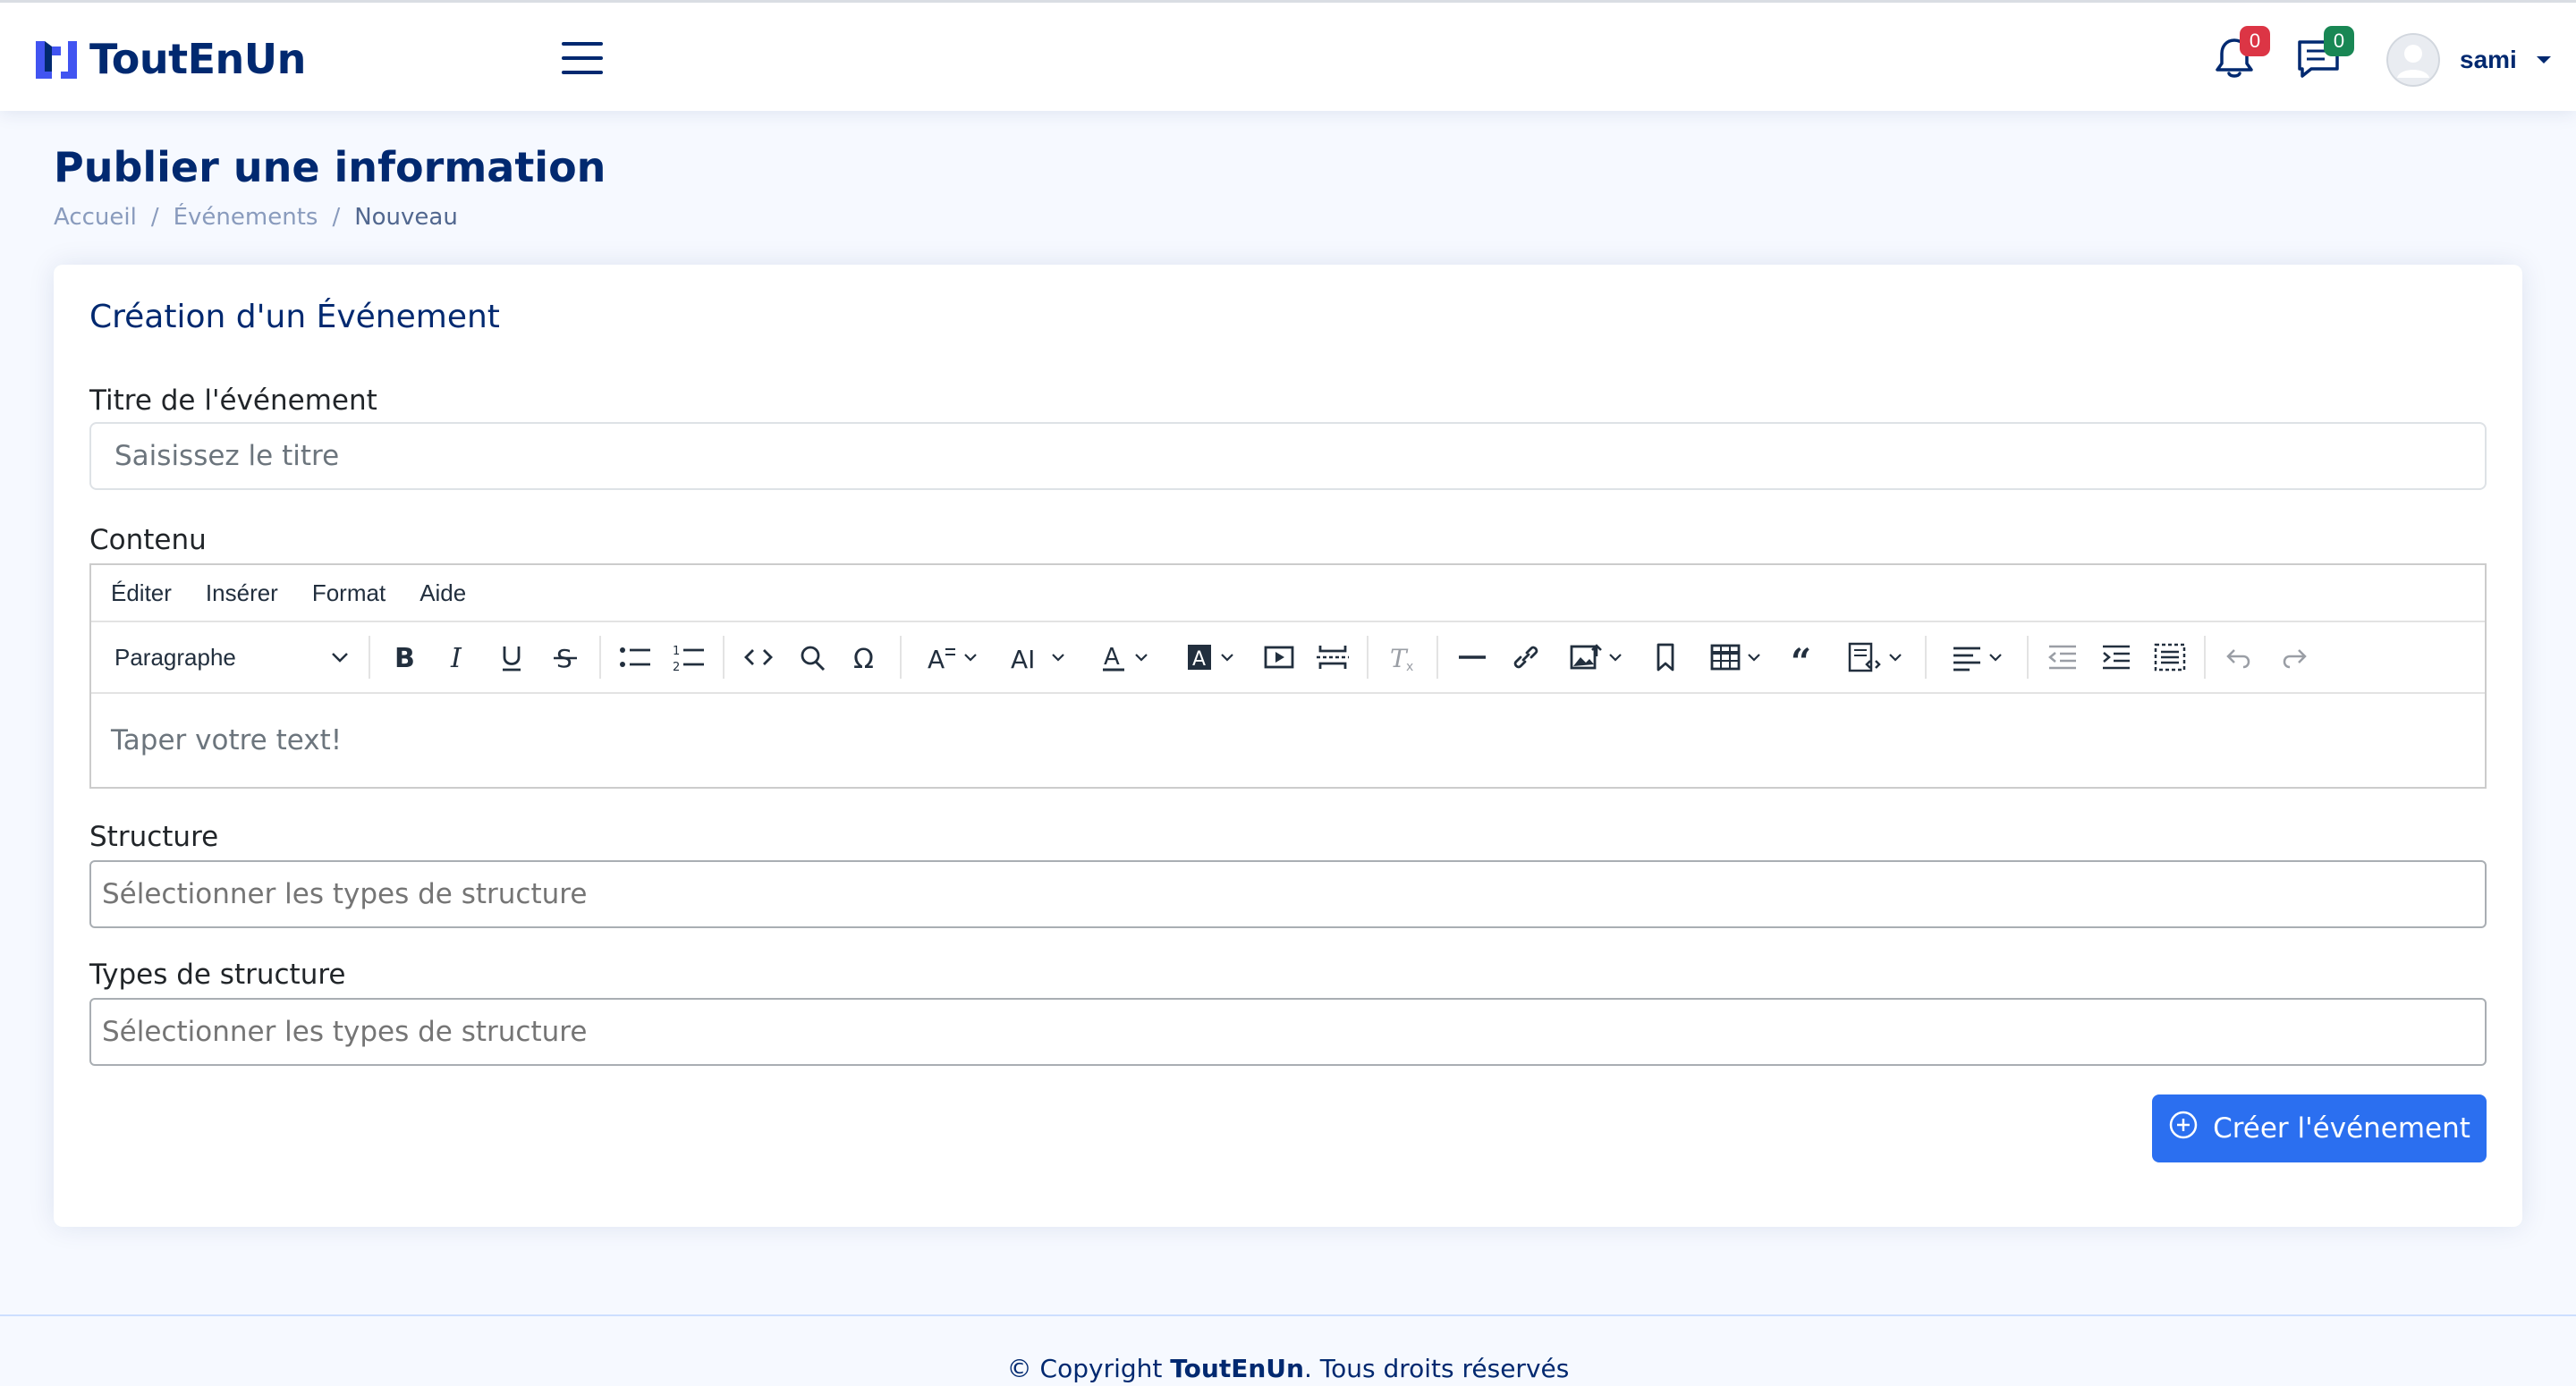 The height and width of the screenshot is (1386, 2576). What do you see at coordinates (1875, 657) in the screenshot?
I see `template-icon` at bounding box center [1875, 657].